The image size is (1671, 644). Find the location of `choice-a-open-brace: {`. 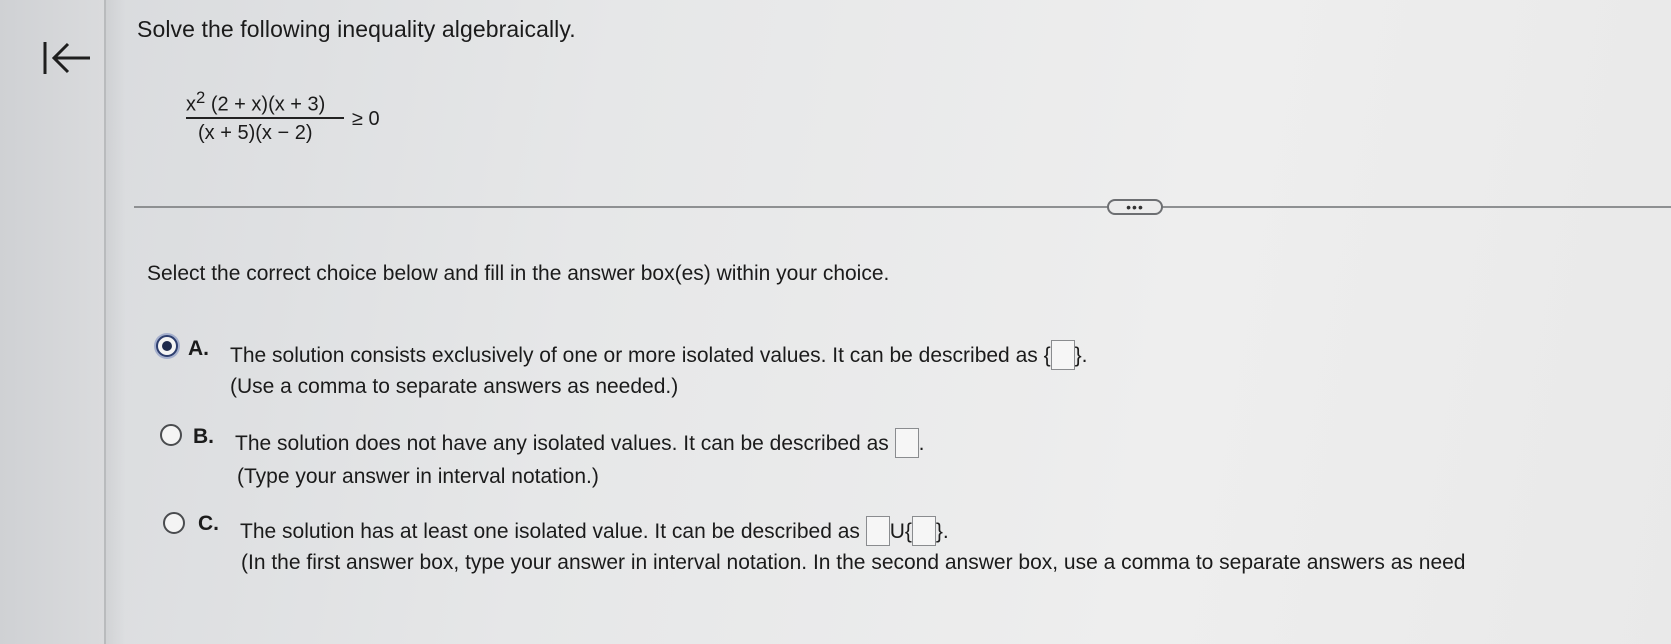

choice-a-open-brace: { is located at coordinates (1047, 355).